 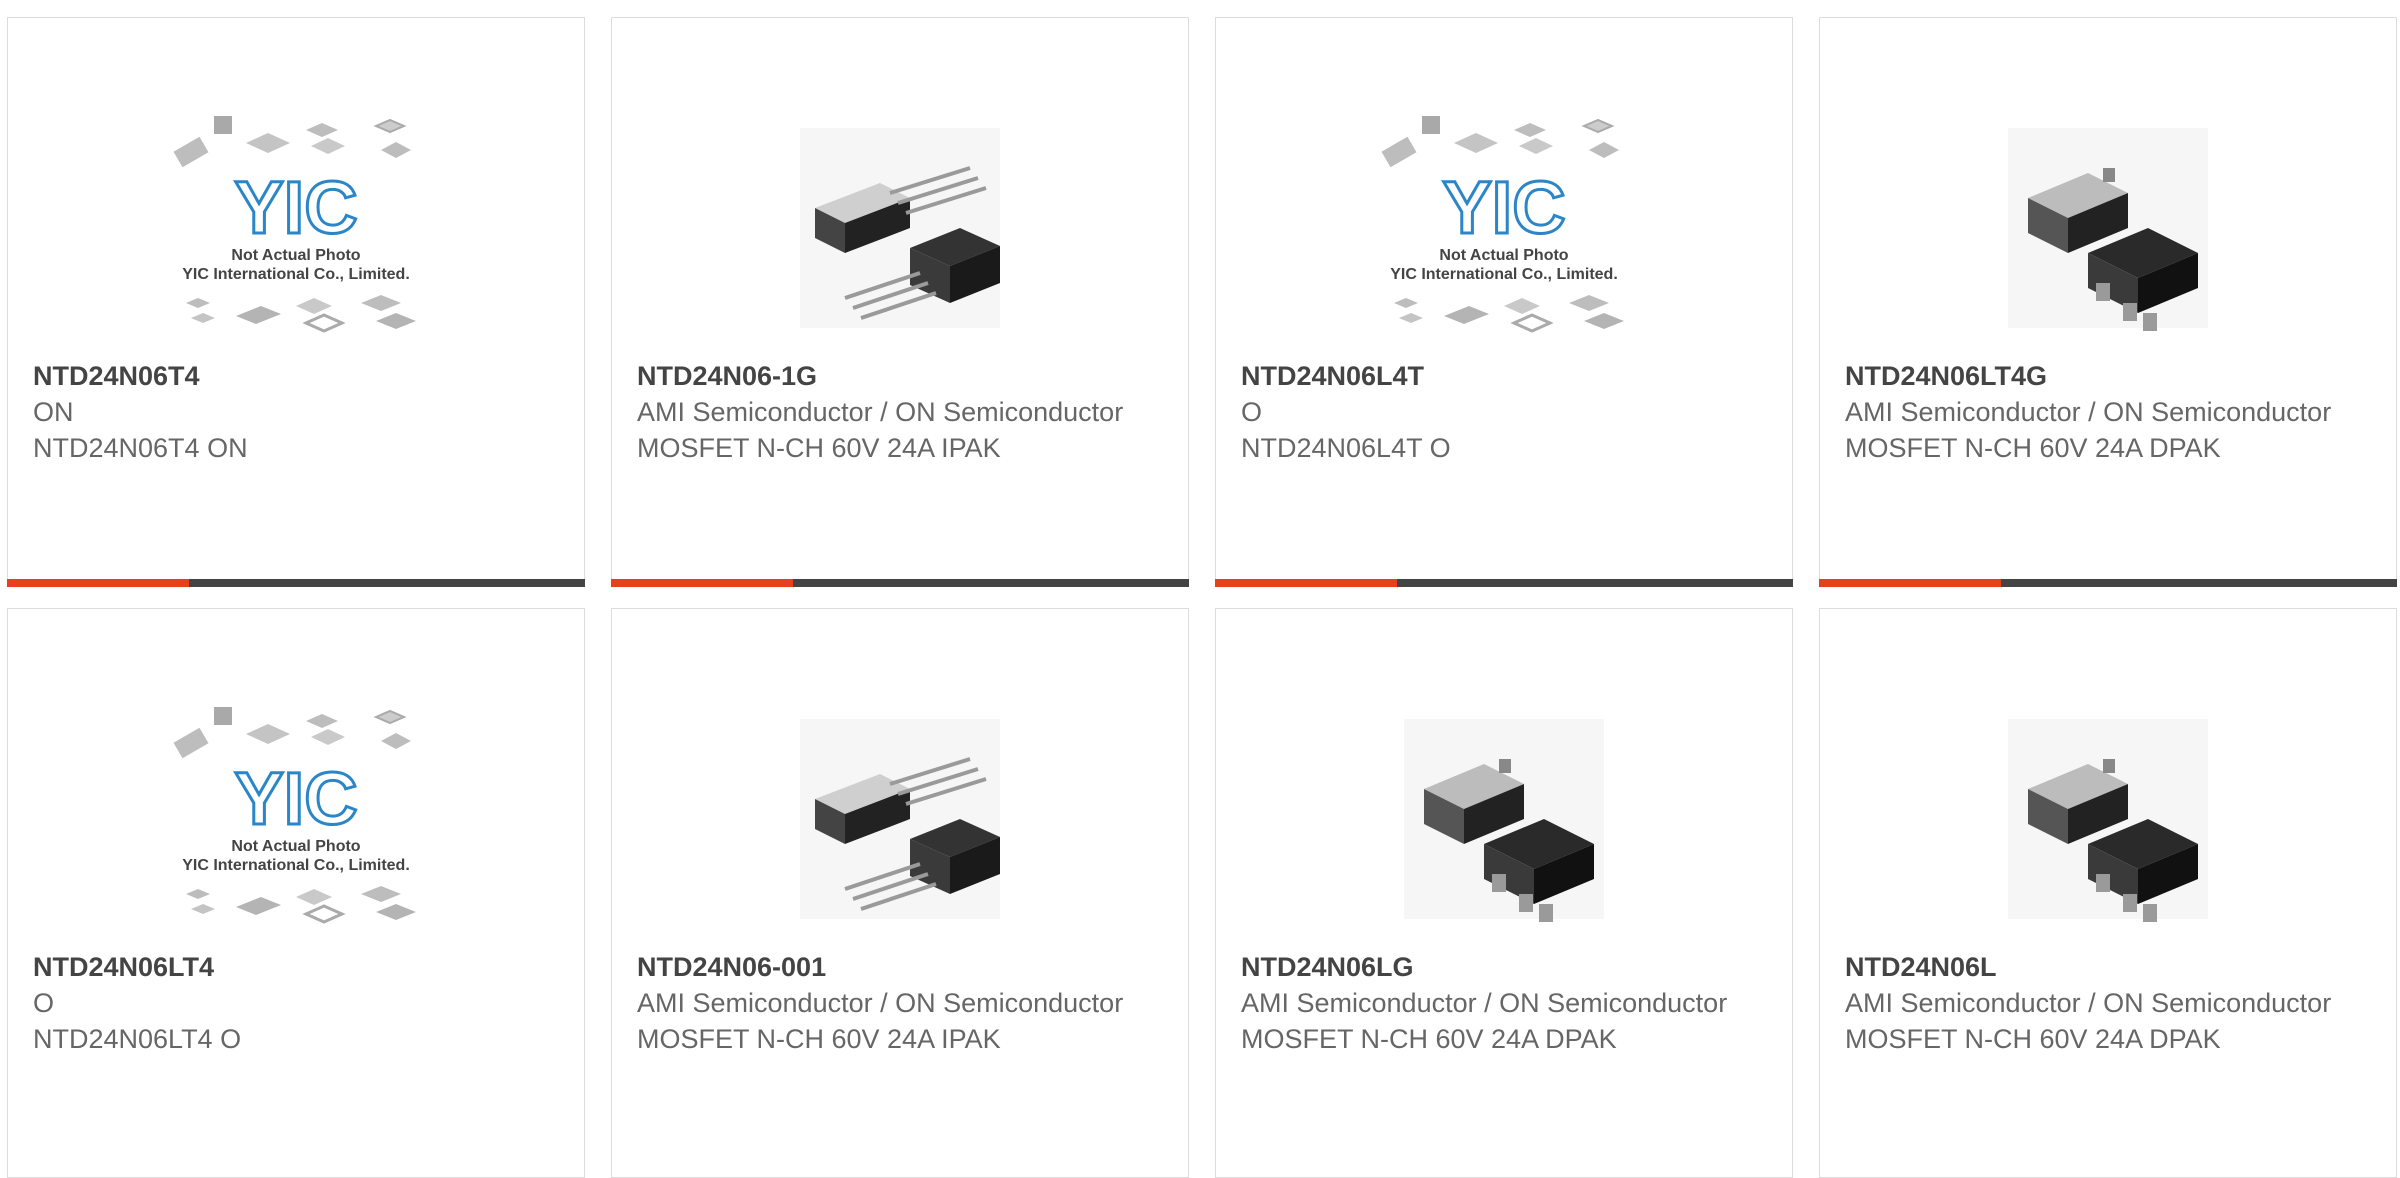 I want to click on product-title: NTD24N06-1G, so click(x=900, y=376).